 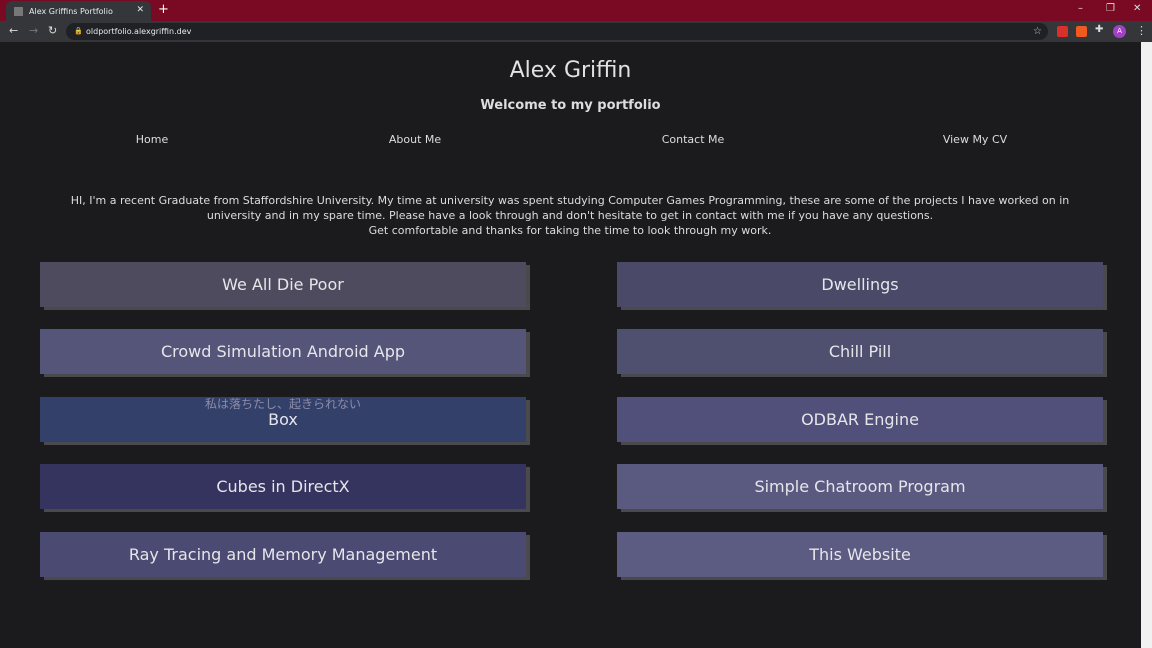 I want to click on project-card-label: Cubes in DirectX, so click(x=283, y=486).